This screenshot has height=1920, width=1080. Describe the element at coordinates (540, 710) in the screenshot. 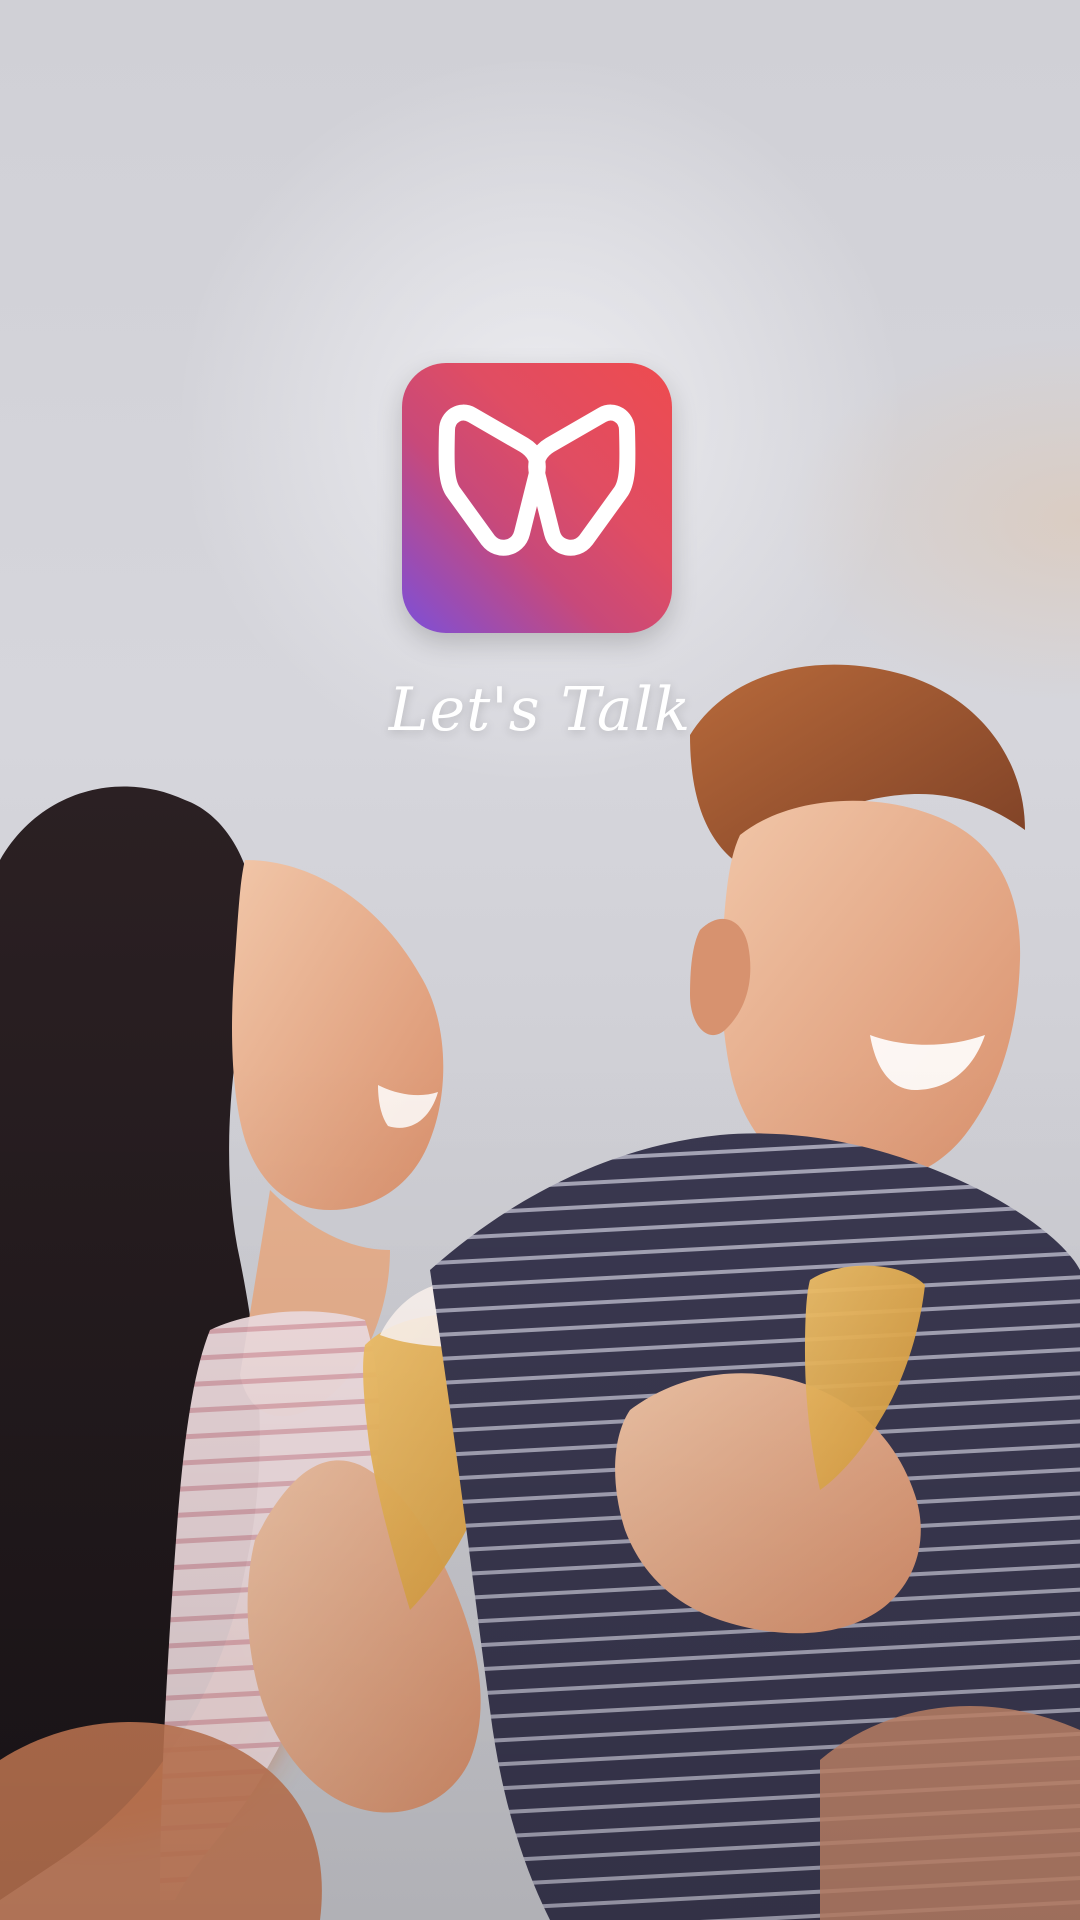

I see `tagline: Let's Talk` at that location.